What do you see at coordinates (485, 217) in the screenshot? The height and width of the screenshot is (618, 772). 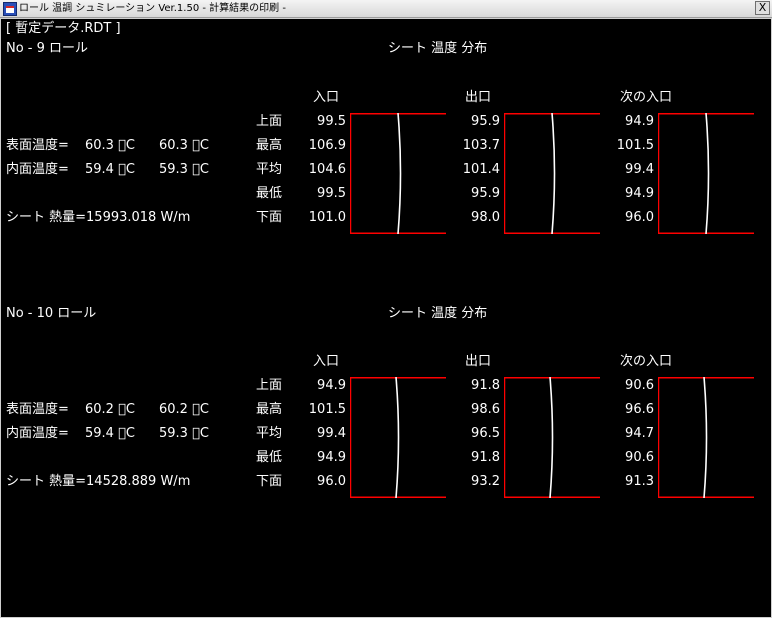 I see `value-cell: 98.0` at bounding box center [485, 217].